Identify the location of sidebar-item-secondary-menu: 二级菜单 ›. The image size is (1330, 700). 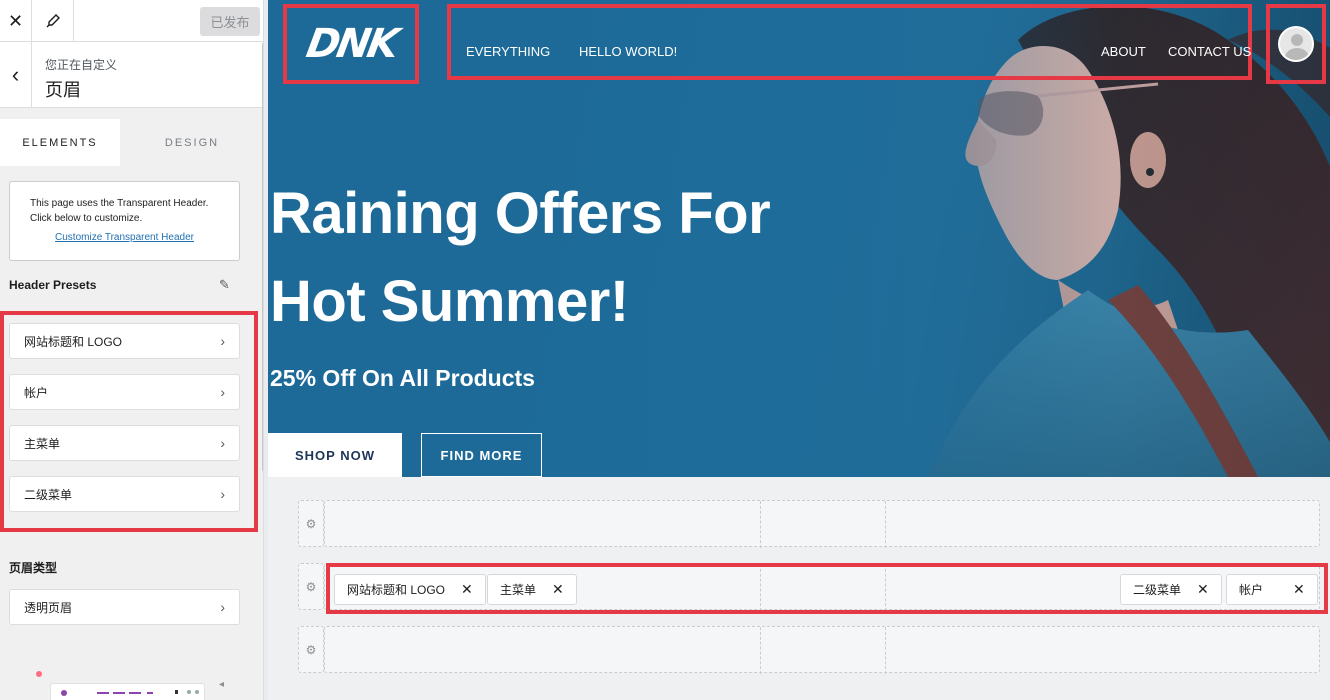
(124, 494).